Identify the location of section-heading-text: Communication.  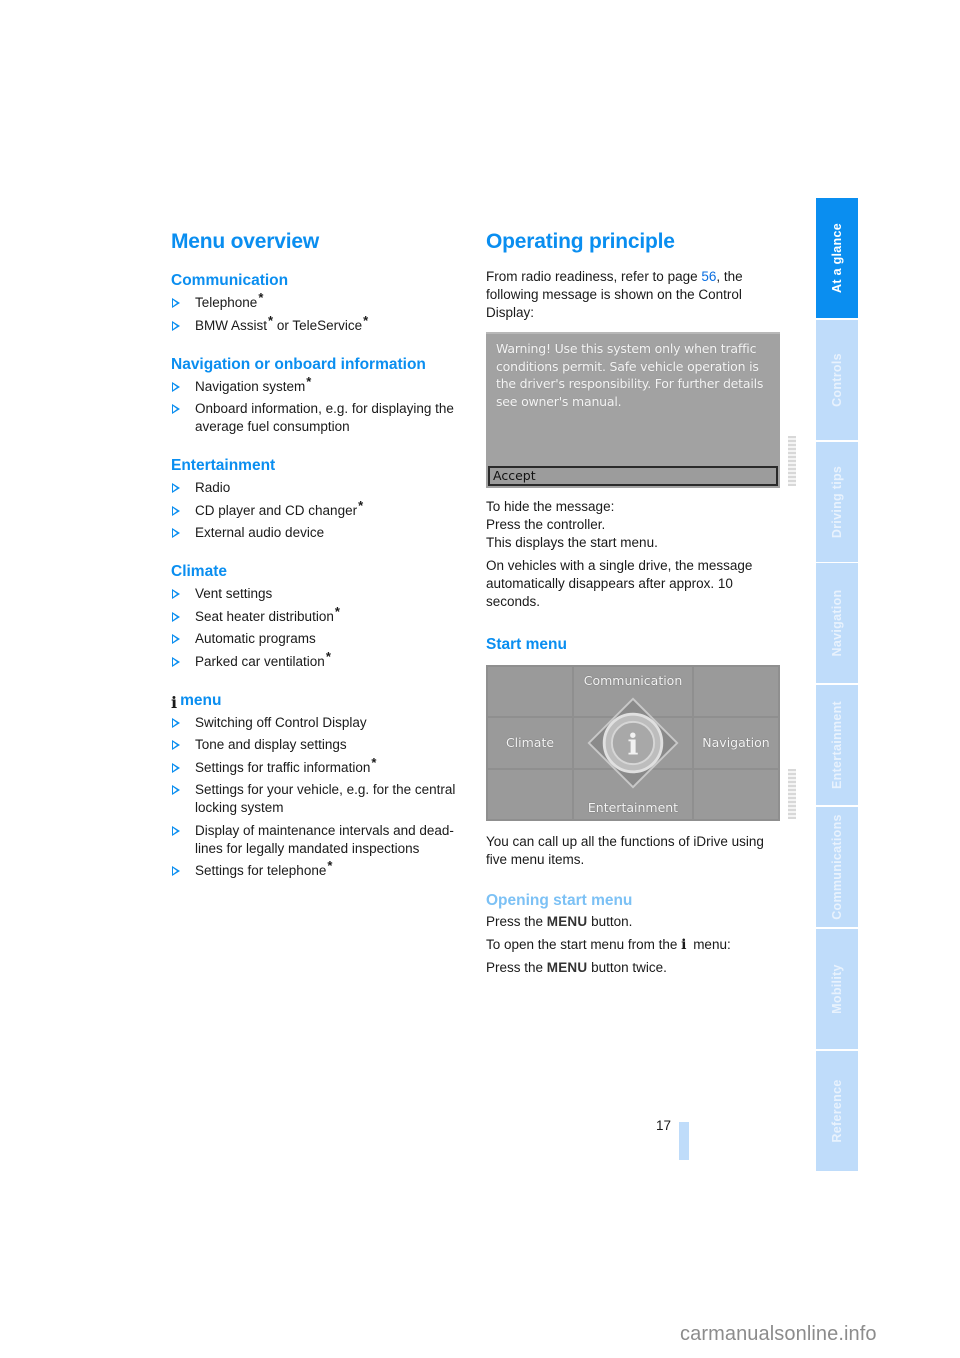
(230, 280).